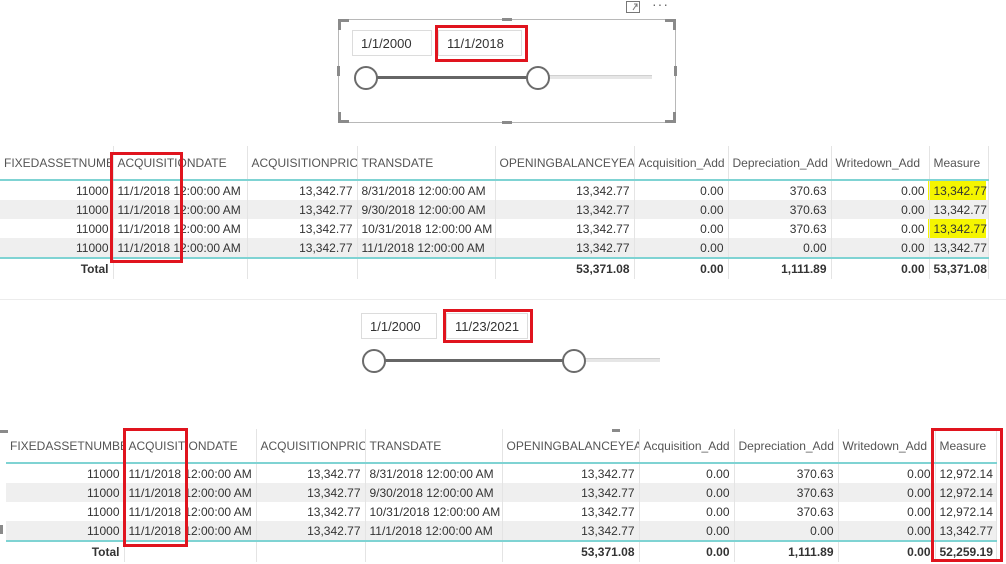 Image resolution: width=1006 pixels, height=564 pixels. What do you see at coordinates (595, 77) in the screenshot?
I see `top-slider-track` at bounding box center [595, 77].